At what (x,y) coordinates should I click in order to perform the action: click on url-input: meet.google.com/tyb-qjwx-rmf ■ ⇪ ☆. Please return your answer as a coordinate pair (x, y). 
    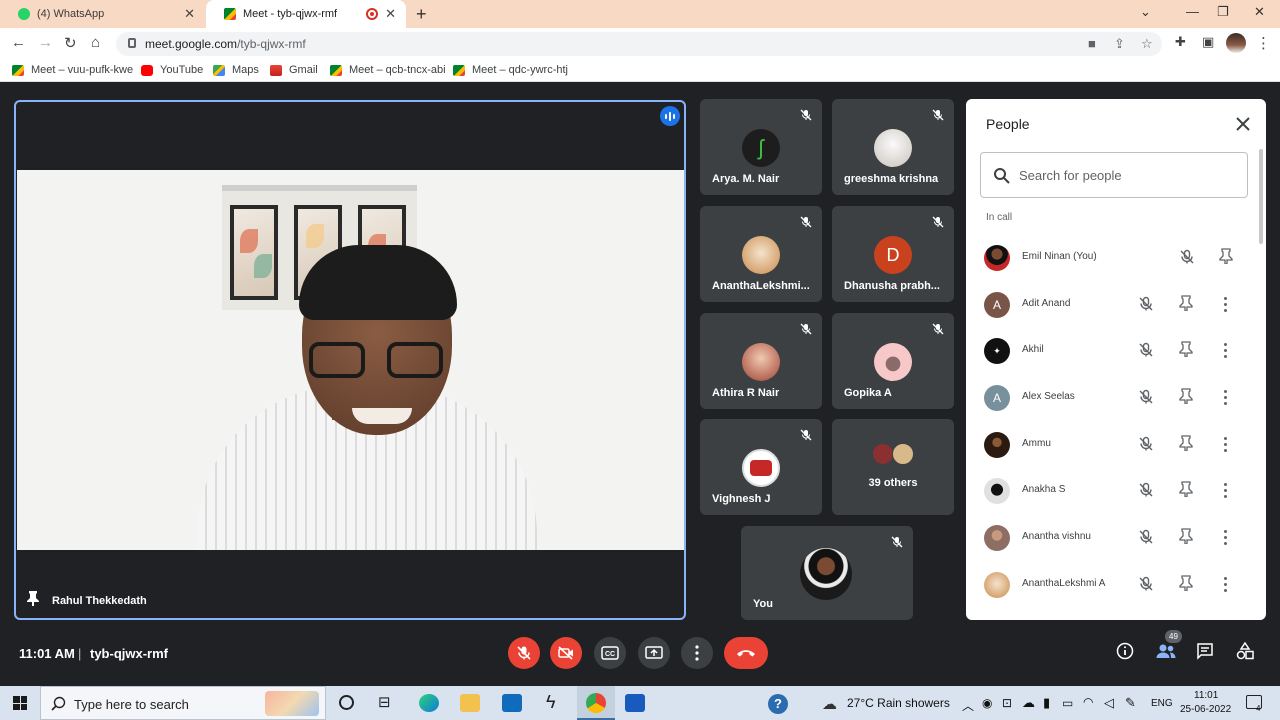
    Looking at the image, I should click on (639, 44).